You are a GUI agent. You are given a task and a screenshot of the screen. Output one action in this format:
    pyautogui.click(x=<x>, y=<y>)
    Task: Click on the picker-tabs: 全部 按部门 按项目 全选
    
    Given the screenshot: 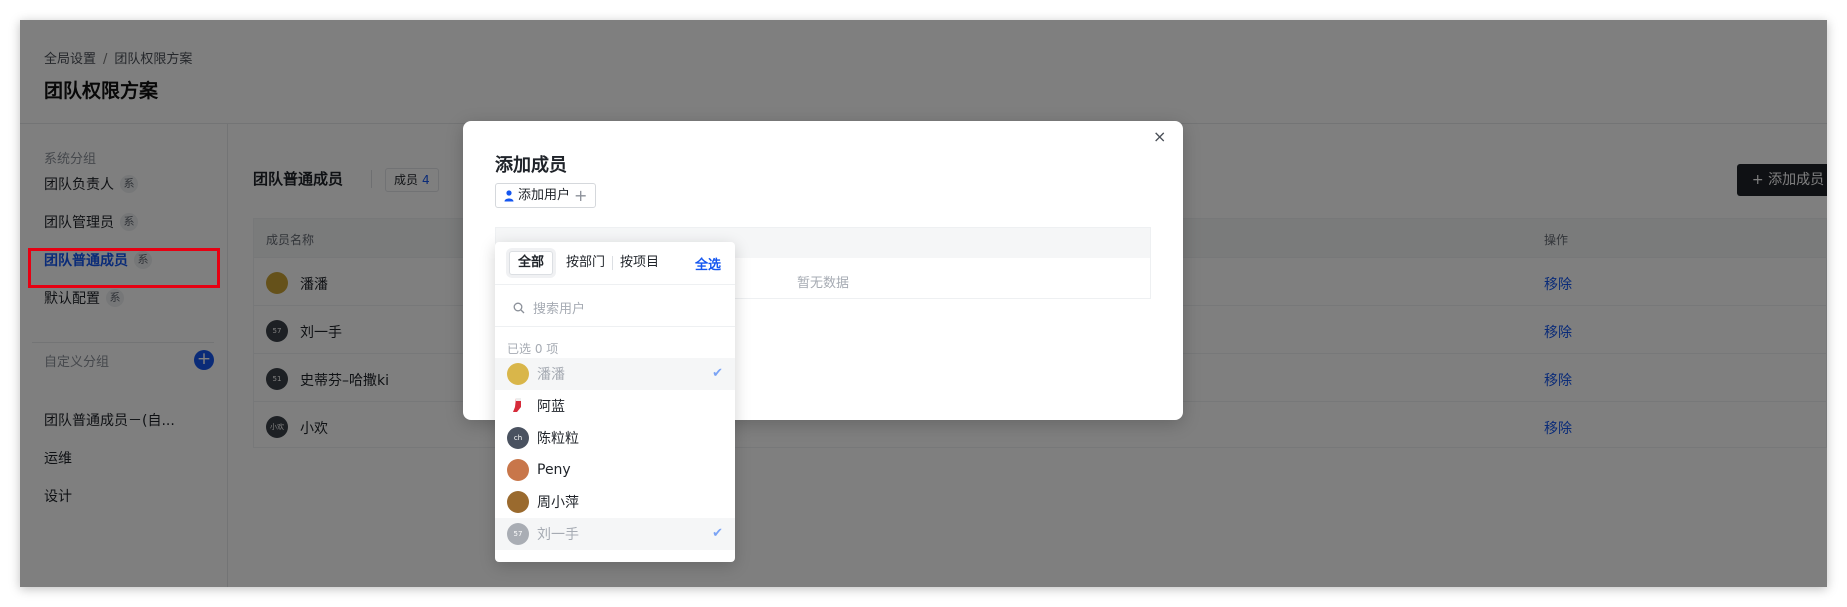 What is the action you would take?
    pyautogui.click(x=615, y=263)
    